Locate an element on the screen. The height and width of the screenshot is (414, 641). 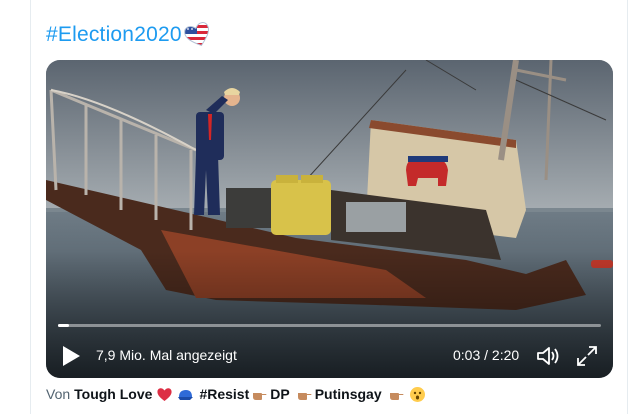
time-display: 0:03 / 2:20 is located at coordinates (486, 355).